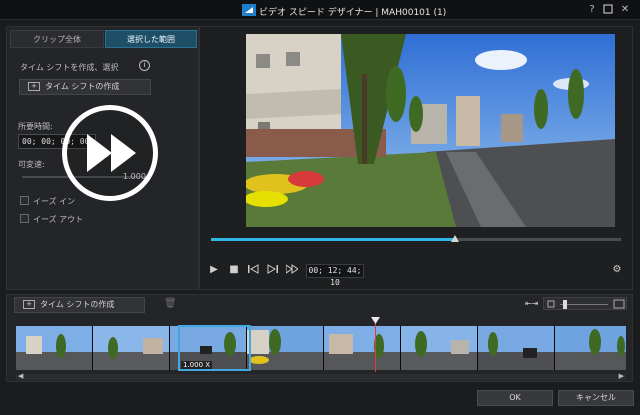 This screenshot has height=415, width=640. I want to click on previous-frame-icon, so click(253, 270).